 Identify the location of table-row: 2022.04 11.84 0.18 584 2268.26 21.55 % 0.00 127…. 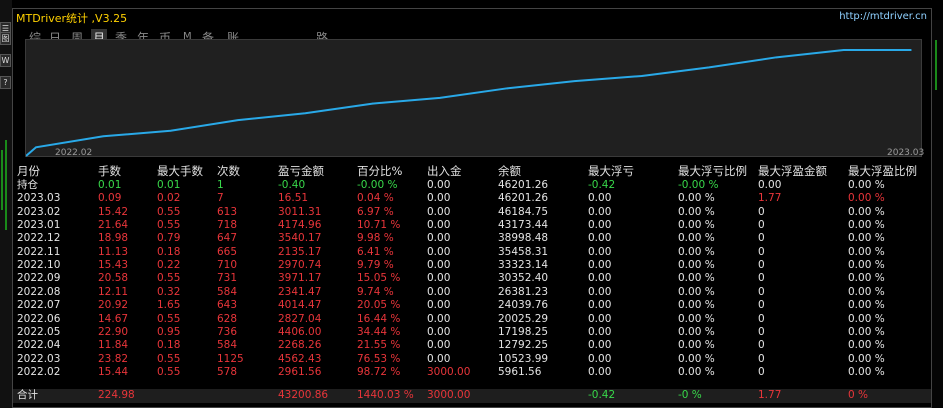
(473, 345).